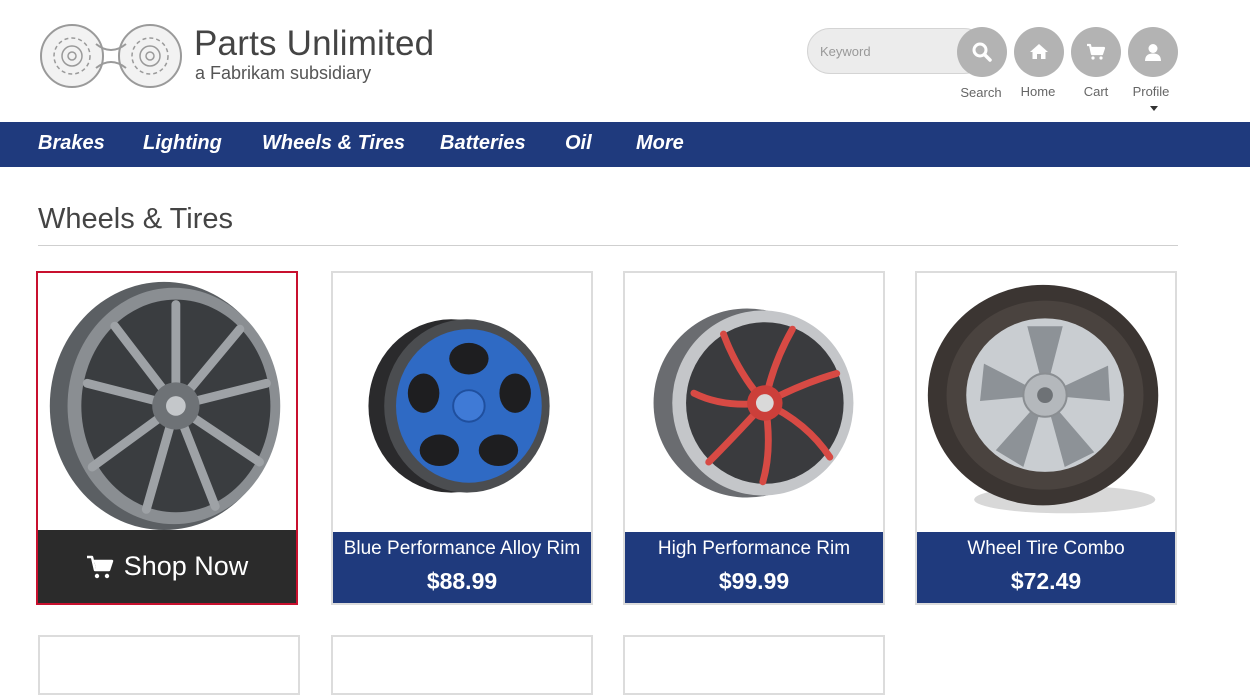 The image size is (1250, 695). I want to click on brand-title: Parts Unlimited, so click(314, 43).